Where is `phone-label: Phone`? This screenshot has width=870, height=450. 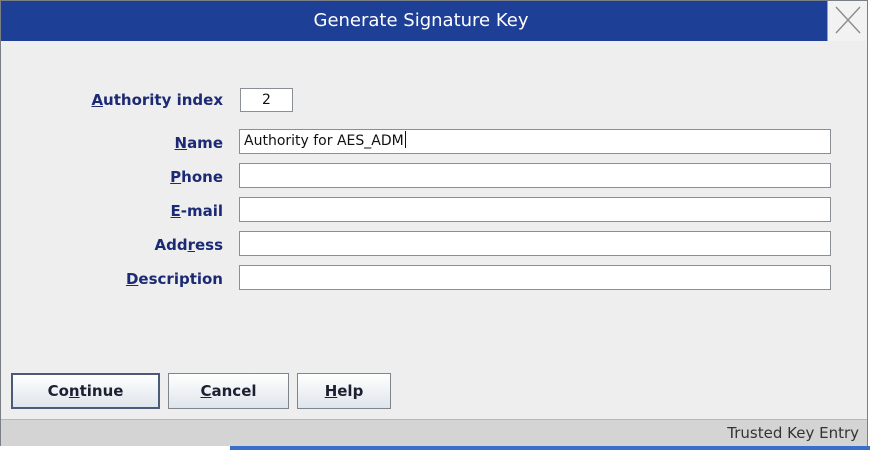
phone-label: Phone is located at coordinates (196, 177).